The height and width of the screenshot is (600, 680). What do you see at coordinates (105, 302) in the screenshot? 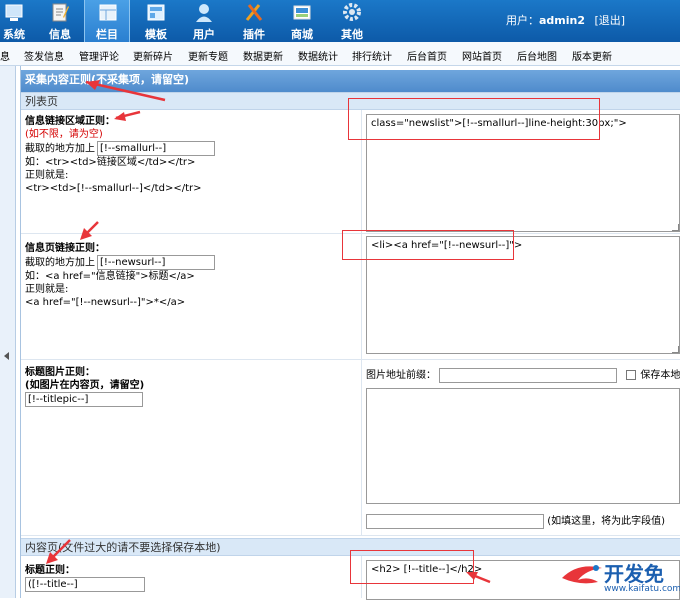
I see `page-link-regex: <a href="[!--newsurl--]">*</a>` at bounding box center [105, 302].